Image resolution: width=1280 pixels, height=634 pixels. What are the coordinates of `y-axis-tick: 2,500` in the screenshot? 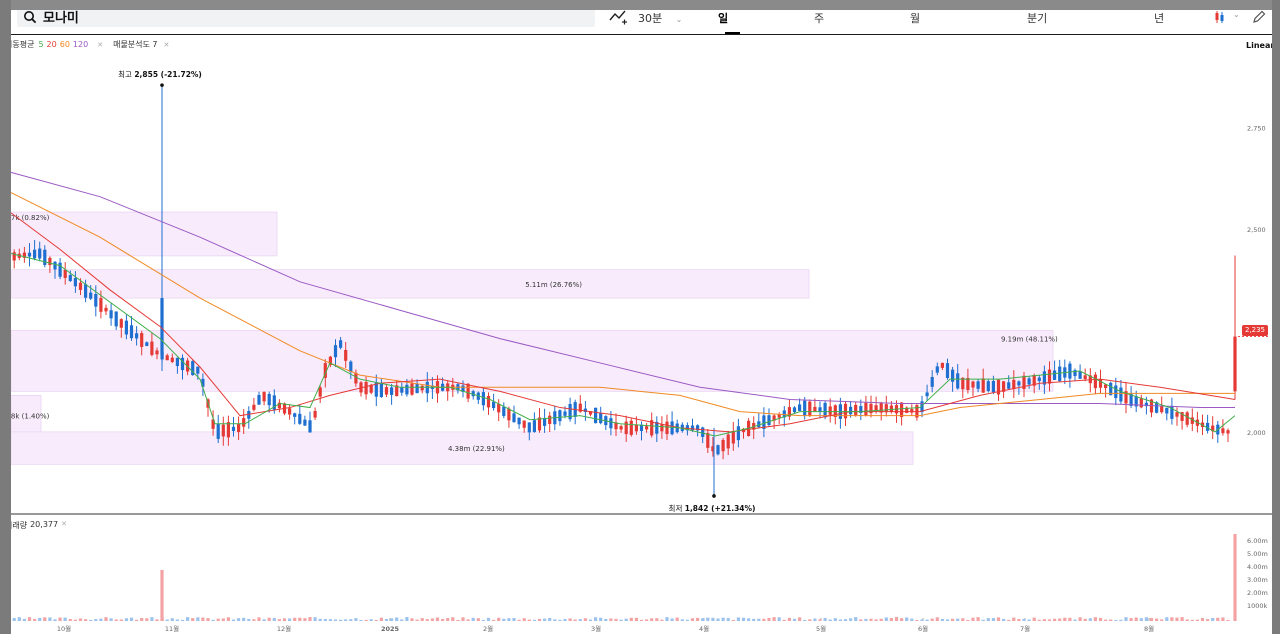 It's located at (1256, 230).